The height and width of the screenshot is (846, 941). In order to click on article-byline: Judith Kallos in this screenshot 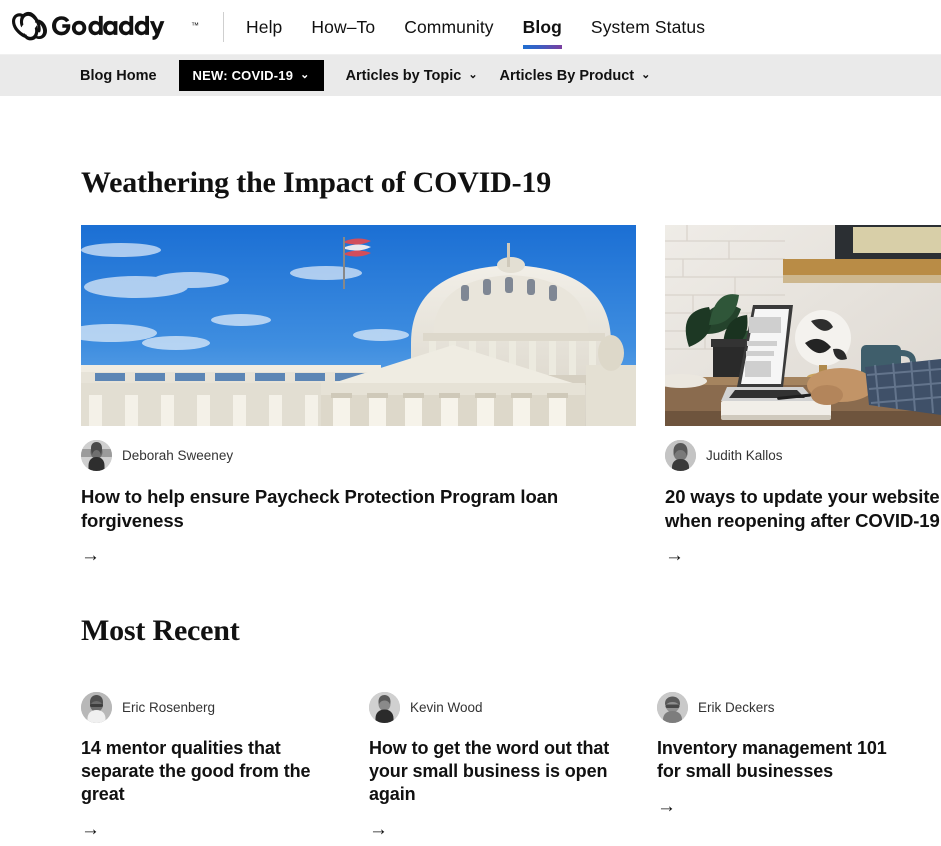, I will do `click(803, 455)`.